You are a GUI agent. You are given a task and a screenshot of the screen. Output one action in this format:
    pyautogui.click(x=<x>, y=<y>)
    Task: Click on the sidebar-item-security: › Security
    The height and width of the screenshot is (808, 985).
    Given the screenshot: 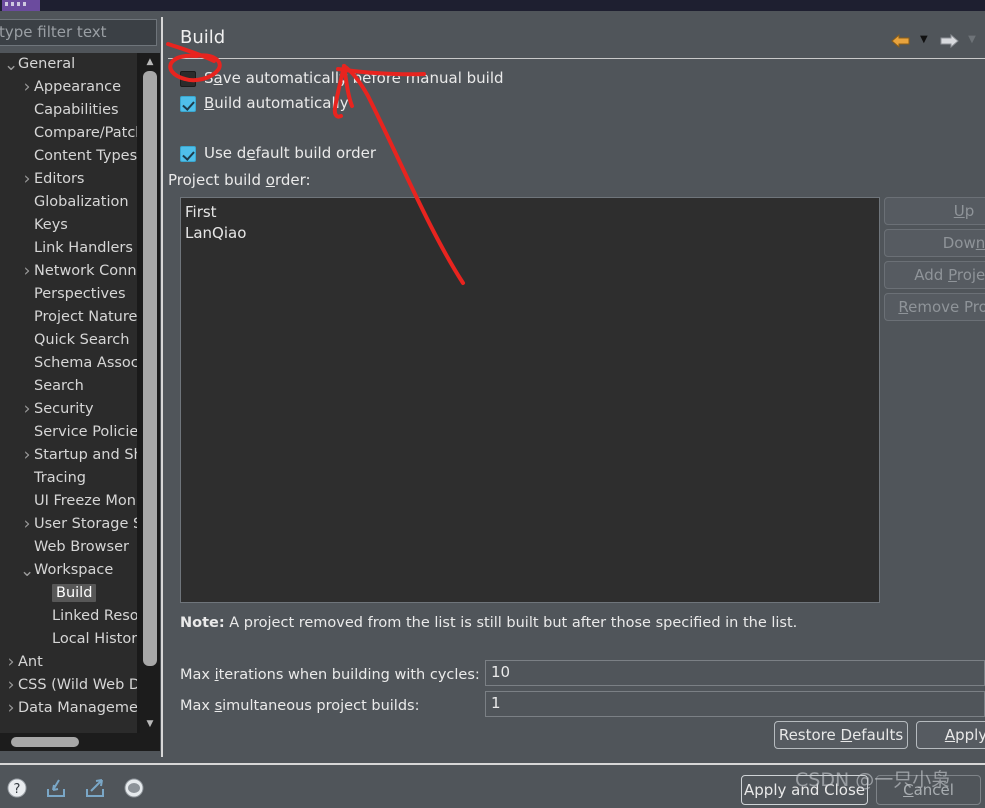 What is the action you would take?
    pyautogui.click(x=72, y=409)
    